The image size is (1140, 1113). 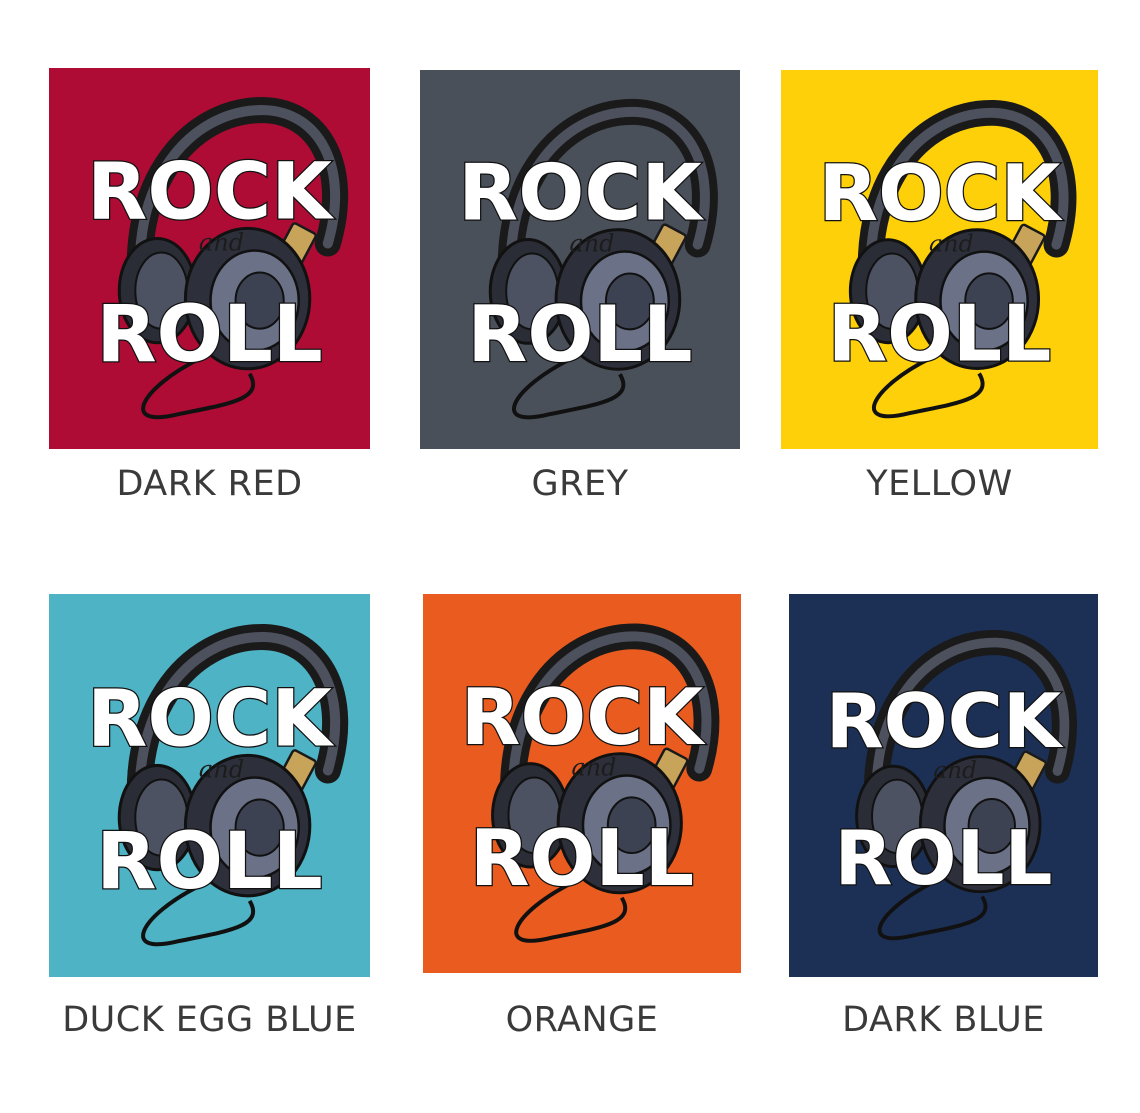 I want to click on swatch-dark-red: ROCK and ROLL DARK RED, so click(x=209, y=293).